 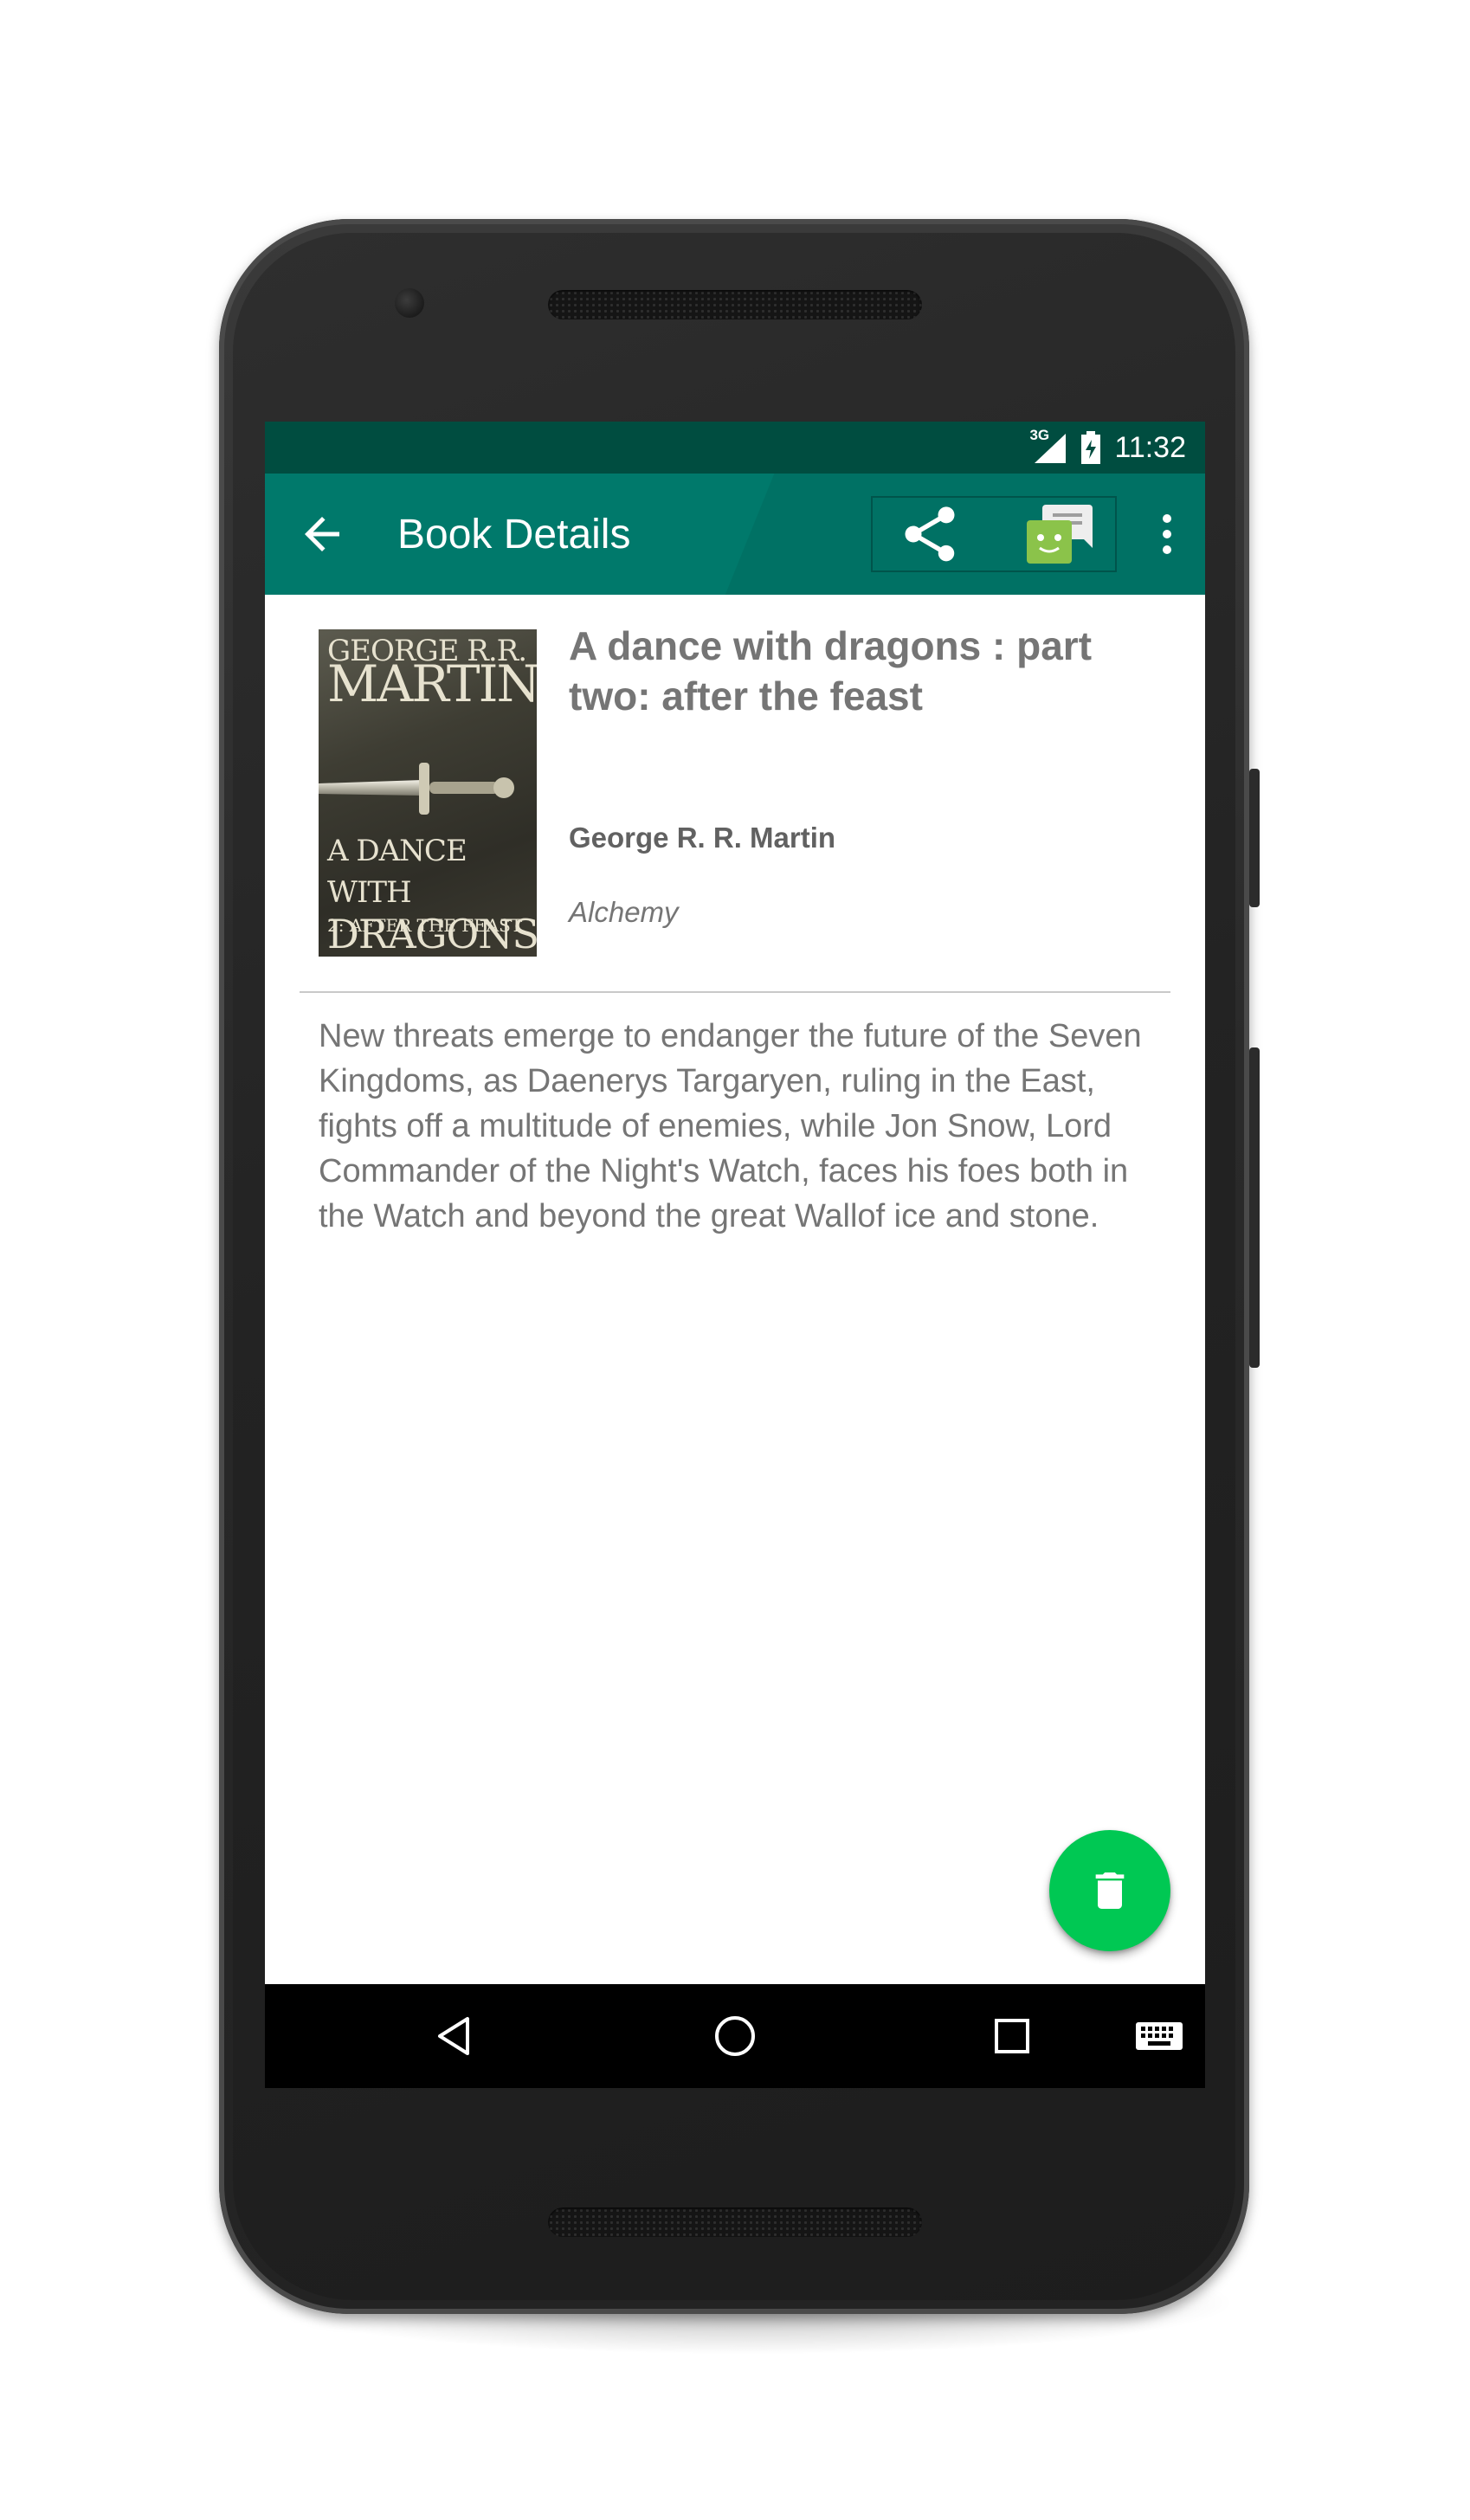 I want to click on back-button, so click(x=322, y=534).